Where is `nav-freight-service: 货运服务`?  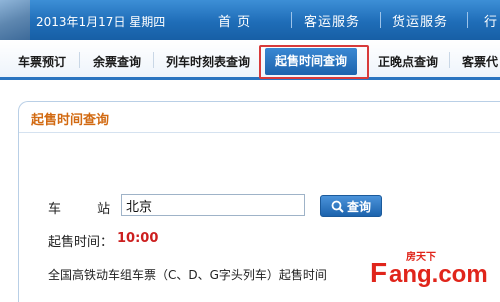 nav-freight-service: 货运服务 is located at coordinates (420, 20).